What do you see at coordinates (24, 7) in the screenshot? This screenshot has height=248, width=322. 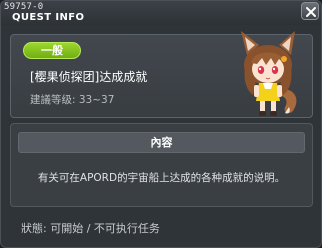 I see `quest-id: 59757-0` at bounding box center [24, 7].